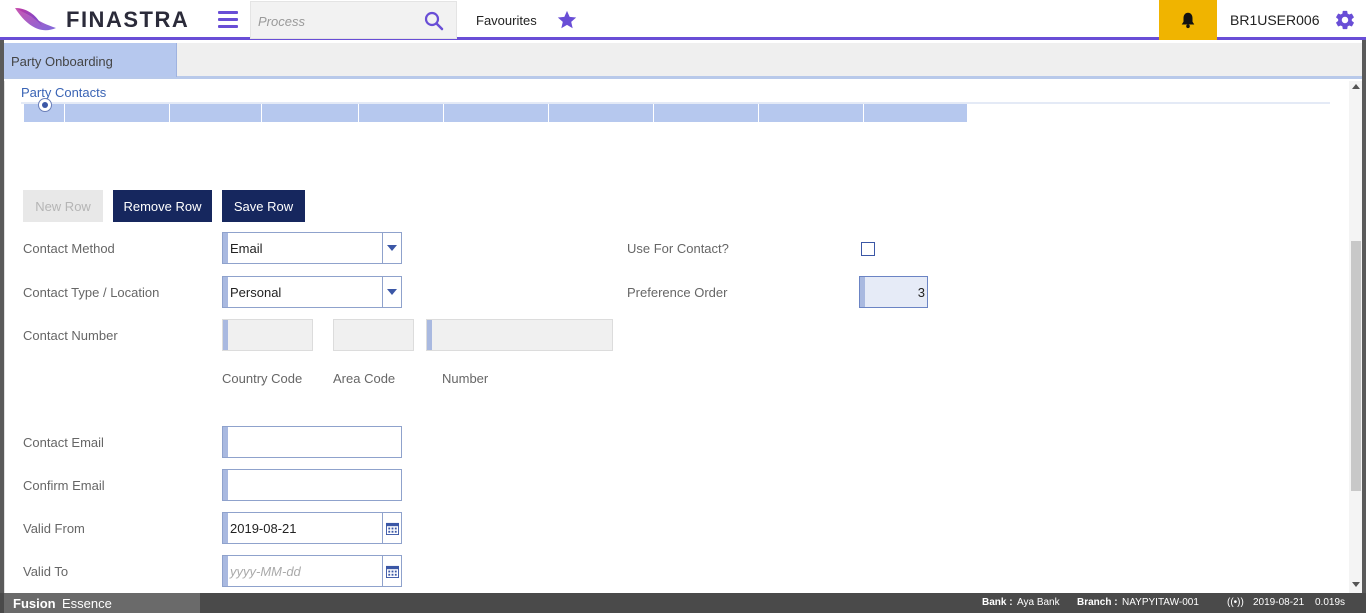 This screenshot has height=613, width=1366. I want to click on number-label: Number, so click(465, 378).